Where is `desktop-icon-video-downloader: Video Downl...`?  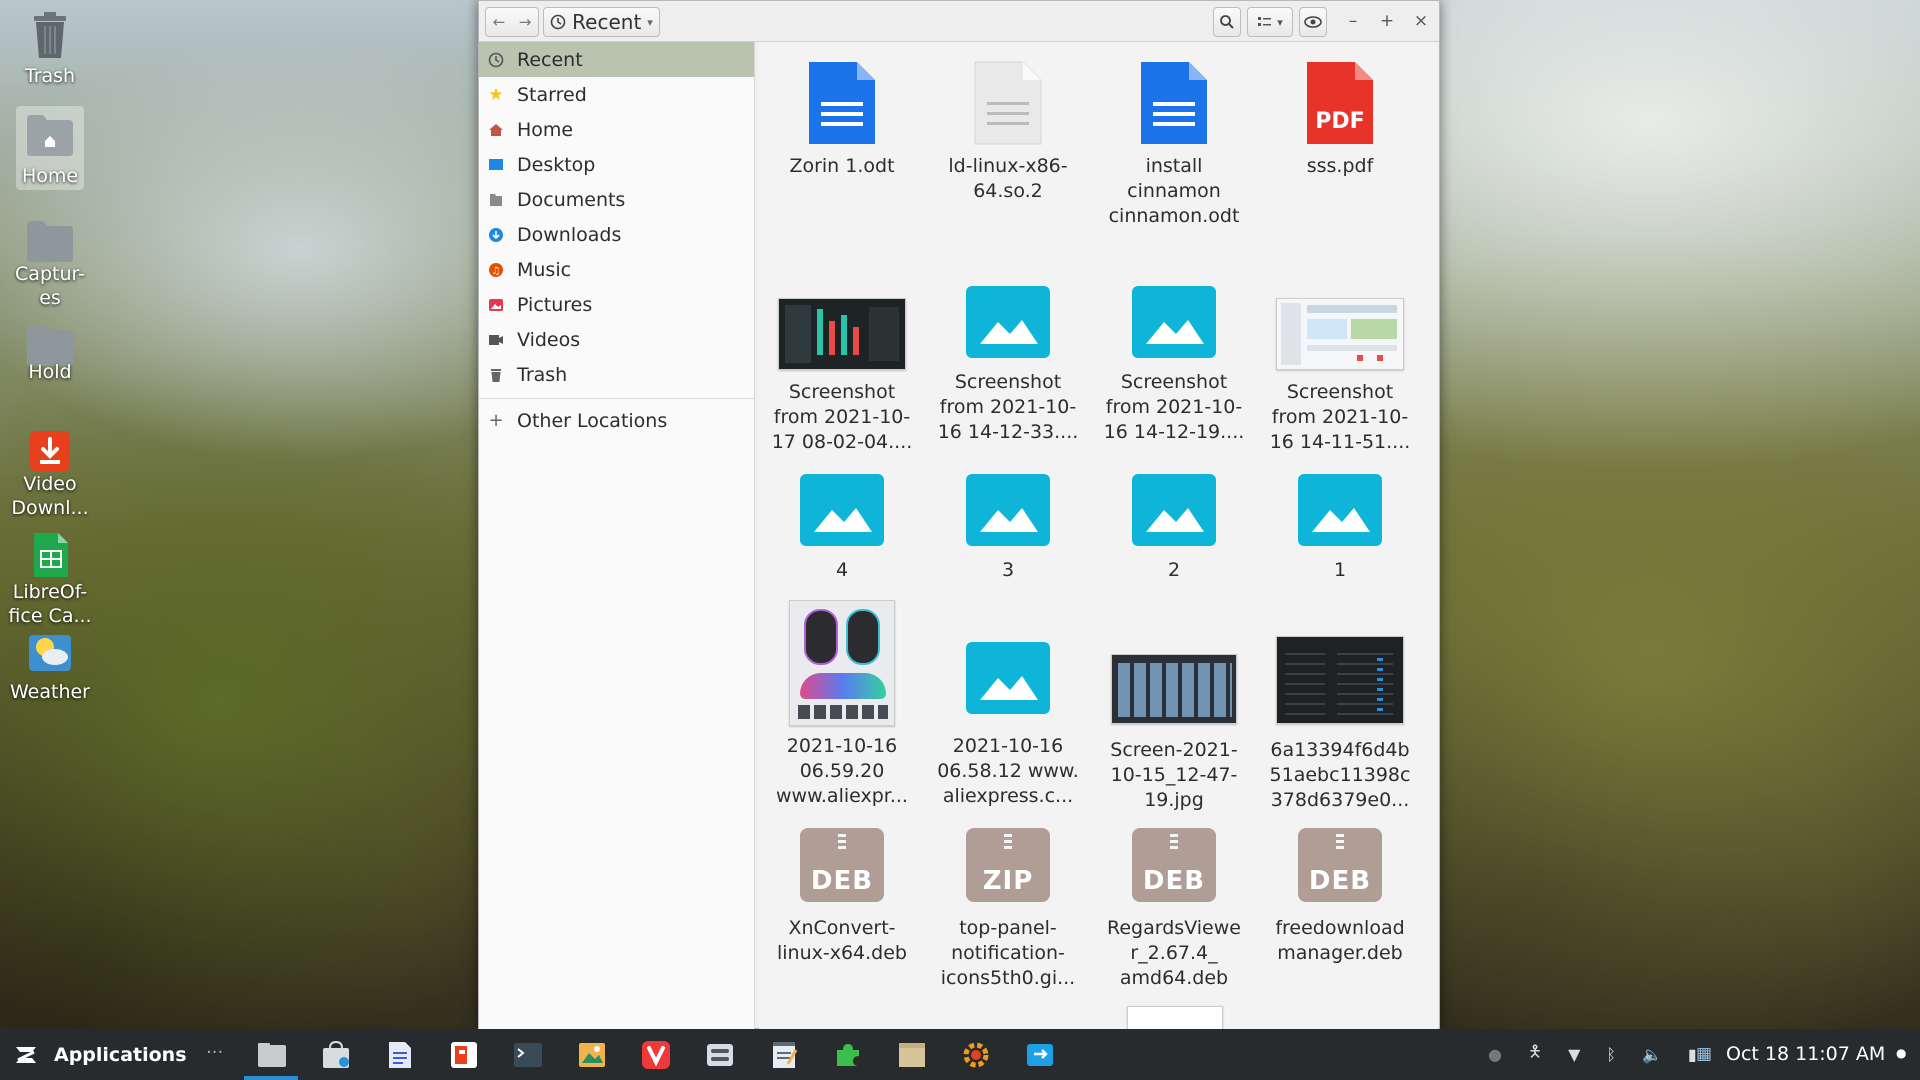
desktop-icon-video-downloader: Video Downl... is located at coordinates (50, 472).